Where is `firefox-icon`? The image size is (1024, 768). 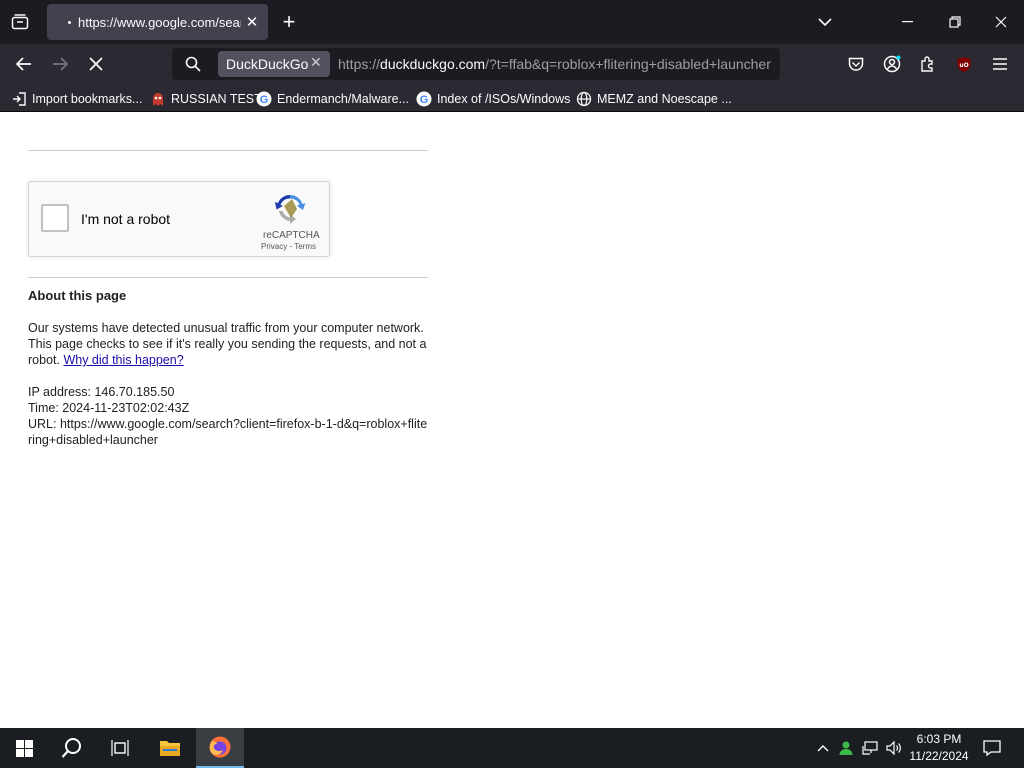
firefox-icon is located at coordinates (220, 747).